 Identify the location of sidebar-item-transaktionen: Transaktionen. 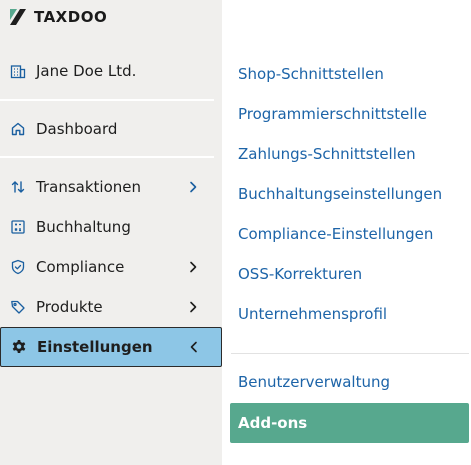
(111, 187).